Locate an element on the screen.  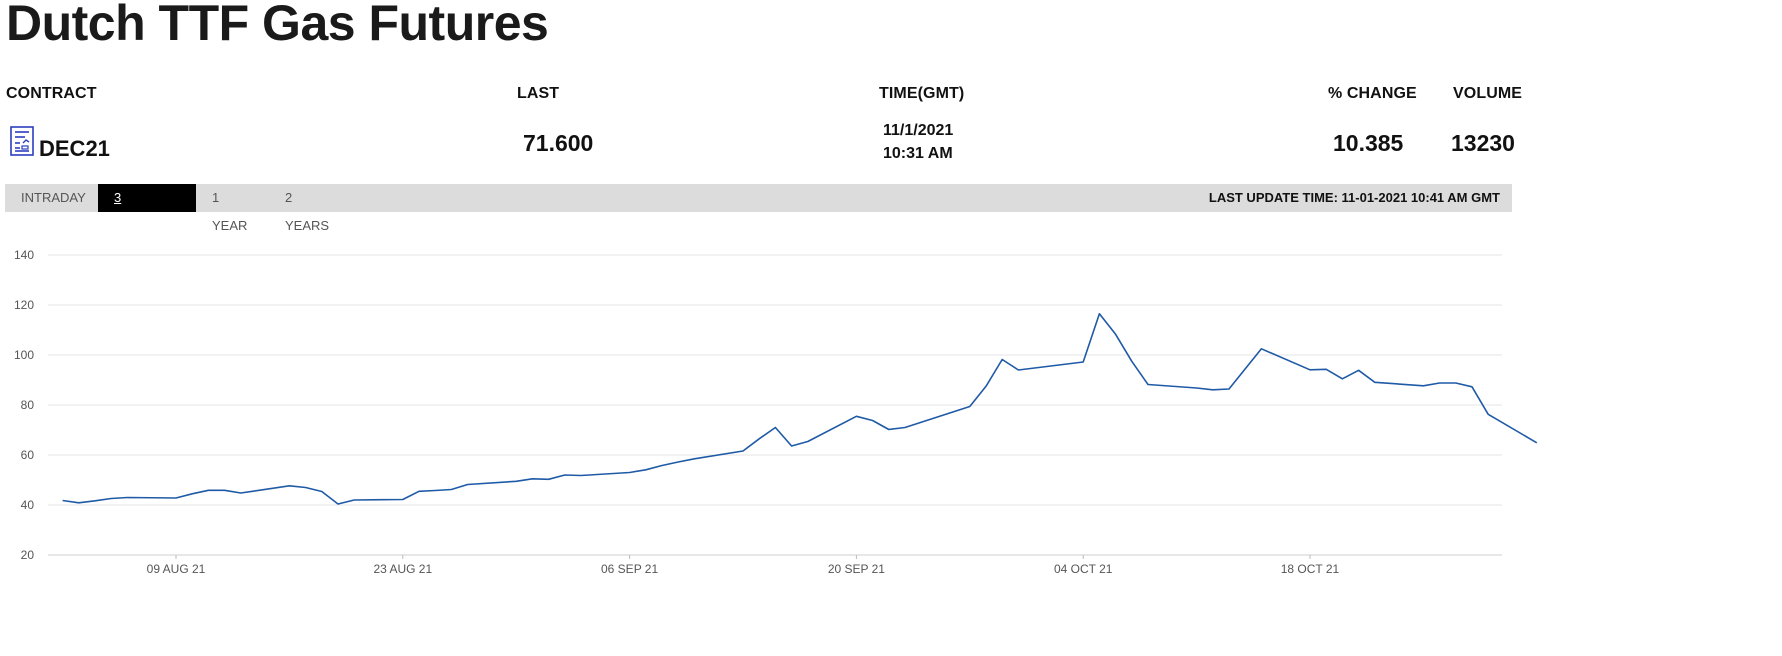
x-tick-label: 20 SEP 21 is located at coordinates (856, 569).